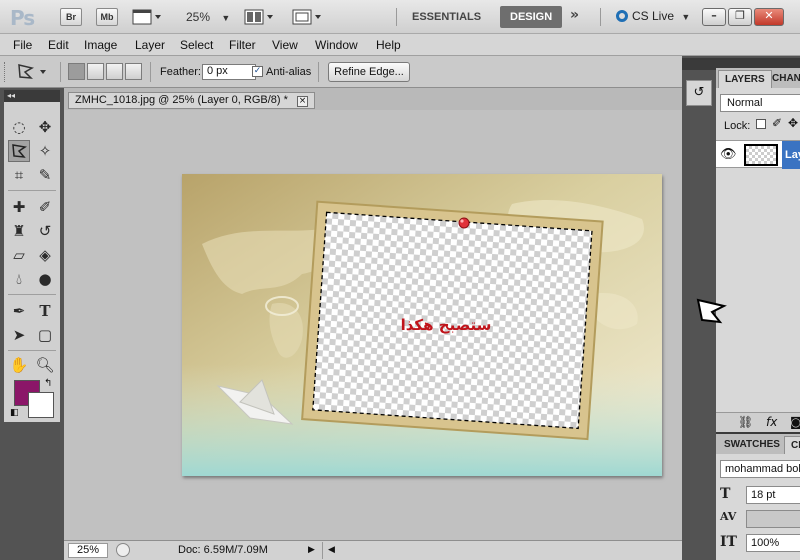 The width and height of the screenshot is (800, 560). I want to click on view-extras-button, so click(148, 17).